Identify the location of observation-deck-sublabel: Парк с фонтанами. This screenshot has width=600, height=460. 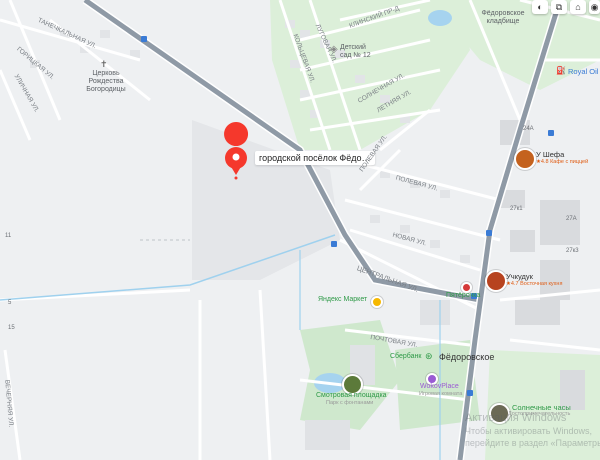
(350, 403).